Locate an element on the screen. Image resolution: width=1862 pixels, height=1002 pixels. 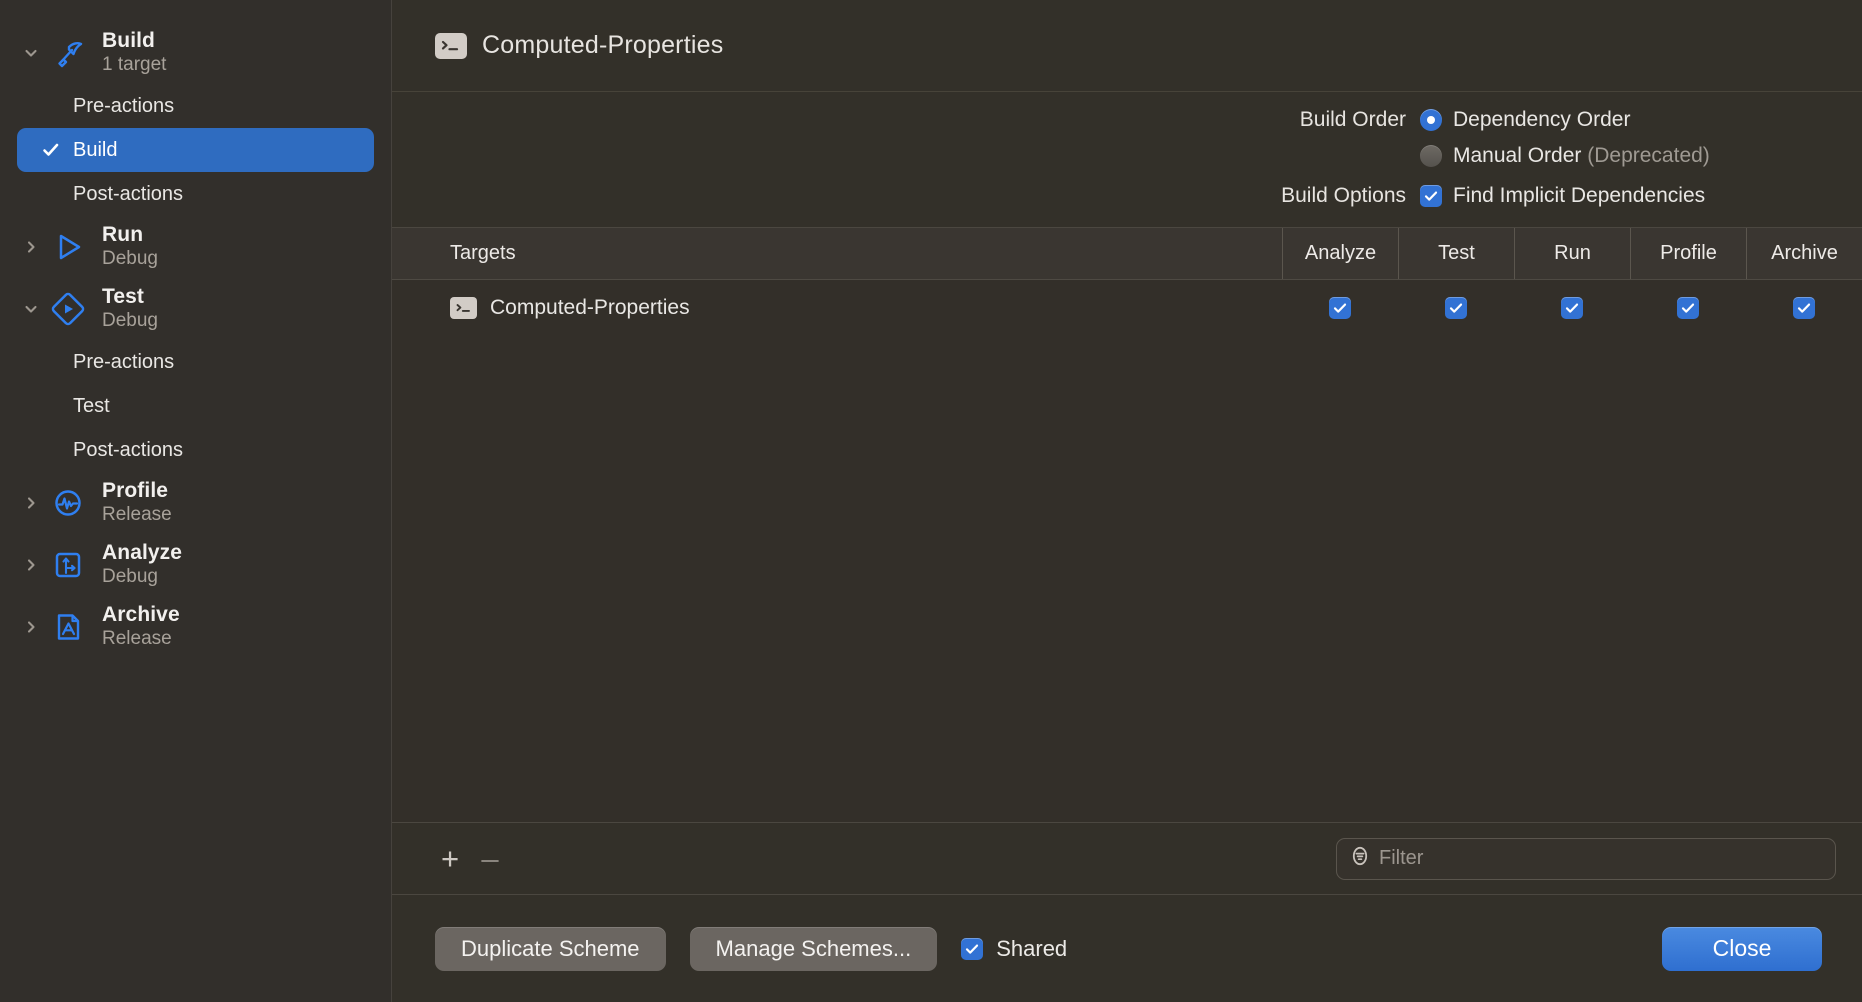
sidebar-item-run: Run Debug is located at coordinates (195, 247).